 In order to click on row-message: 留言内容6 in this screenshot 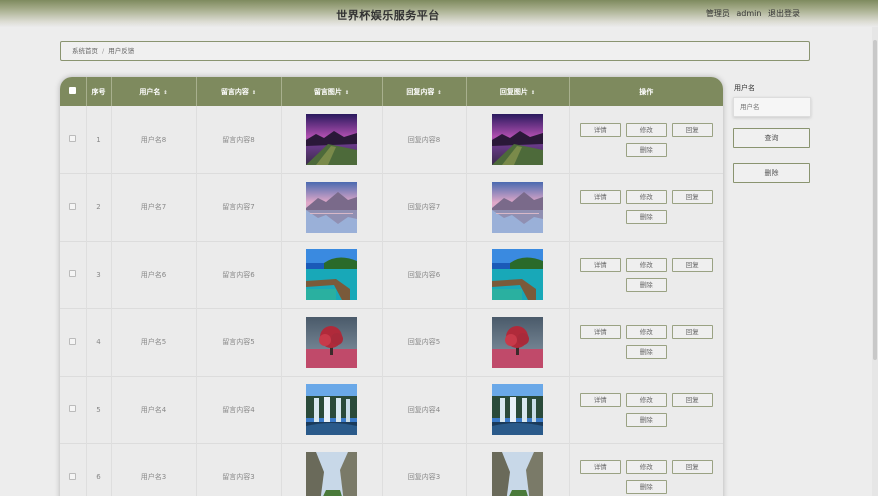, I will do `click(239, 275)`.